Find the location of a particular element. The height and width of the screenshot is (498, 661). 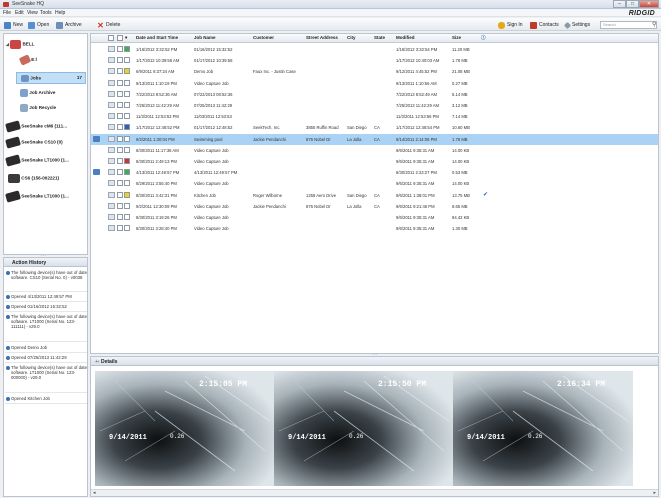

scroll-left-icon: ◂ is located at coordinates (94, 493).